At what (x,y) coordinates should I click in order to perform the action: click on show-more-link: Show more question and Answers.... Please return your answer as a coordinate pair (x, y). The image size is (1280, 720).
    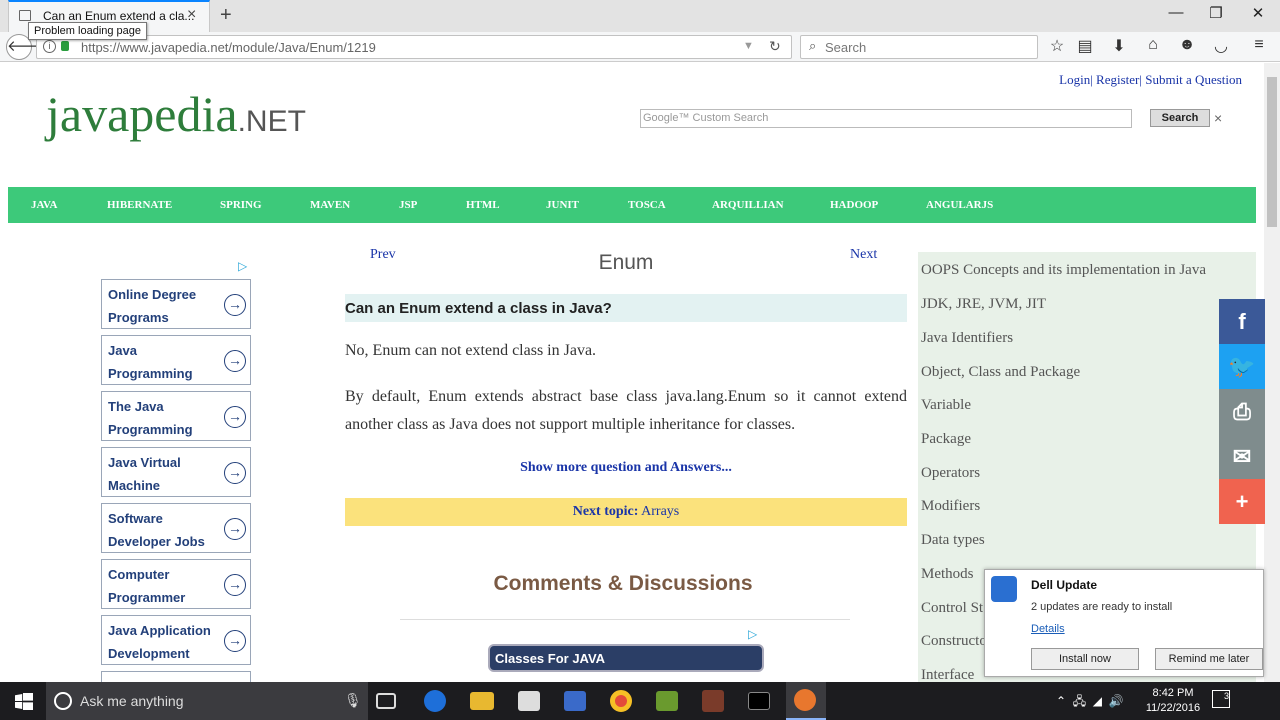
    Looking at the image, I should click on (626, 468).